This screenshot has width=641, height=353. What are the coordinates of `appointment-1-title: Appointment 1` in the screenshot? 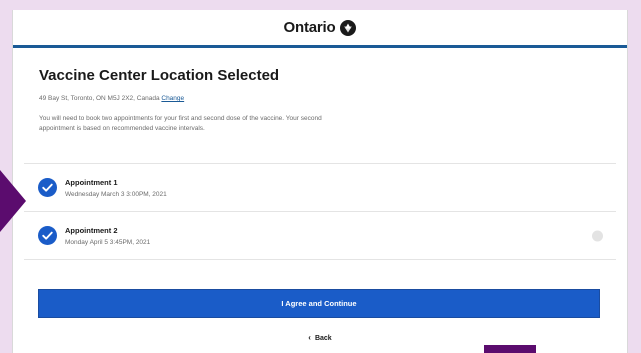 It's located at (91, 182).